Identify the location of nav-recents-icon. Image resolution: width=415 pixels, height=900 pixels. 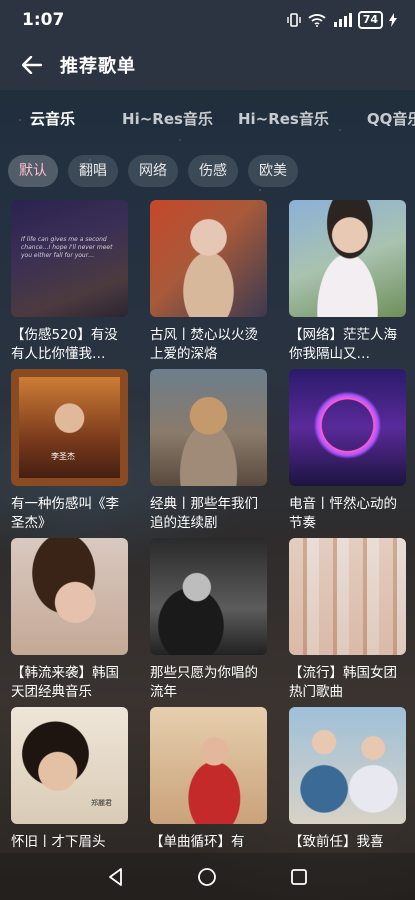
(299, 877).